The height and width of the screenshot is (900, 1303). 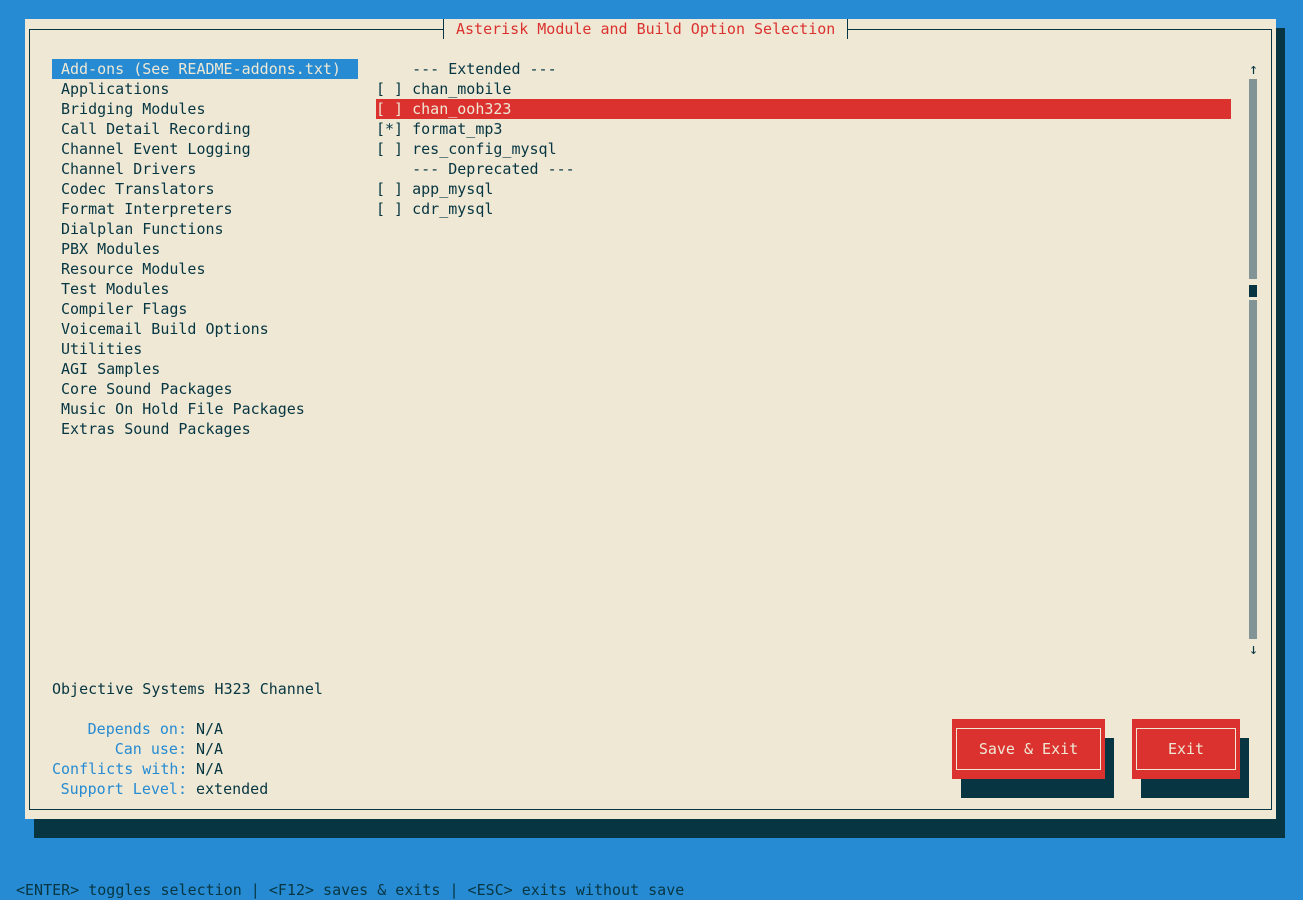 What do you see at coordinates (466, 149) in the screenshot?
I see `option-item: [ ] res_config_mysql` at bounding box center [466, 149].